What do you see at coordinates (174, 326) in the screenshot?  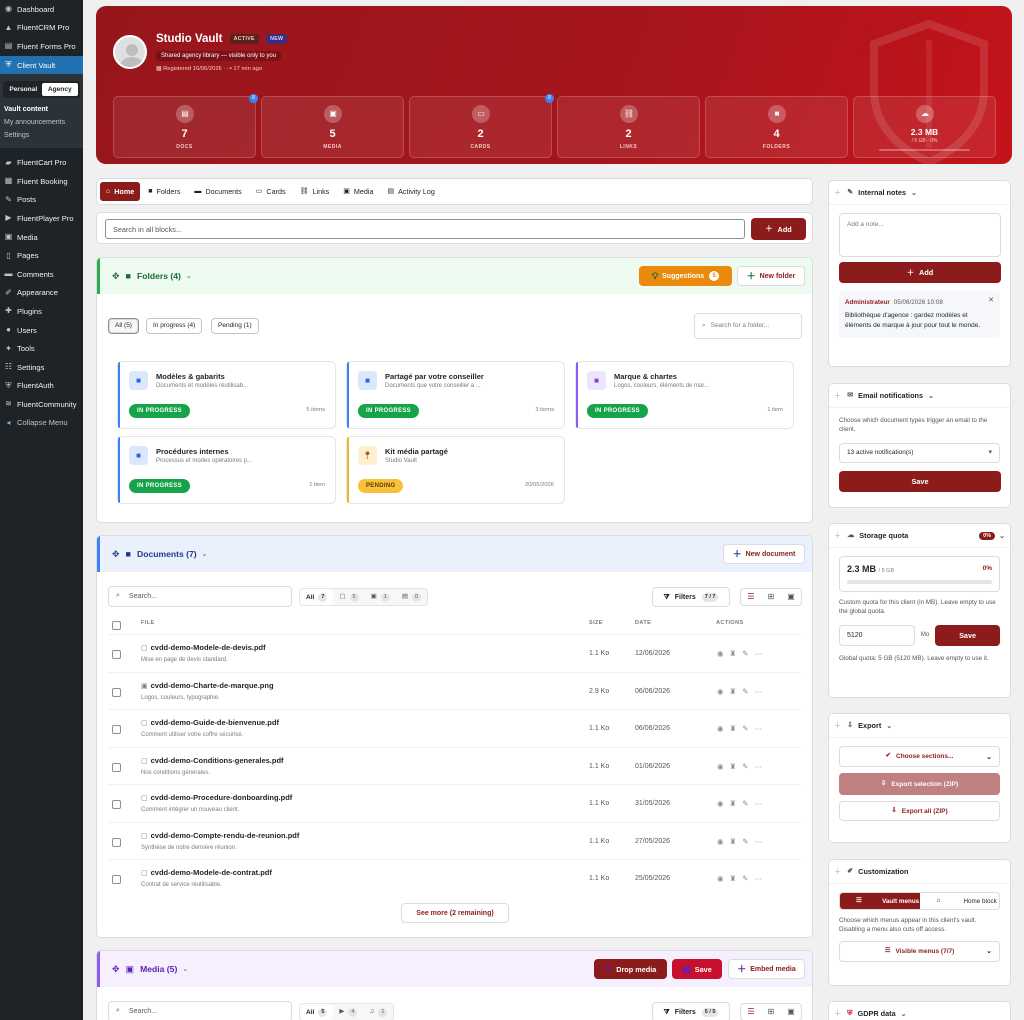 I see `folder-filter-in-progress: In progress (4)` at bounding box center [174, 326].